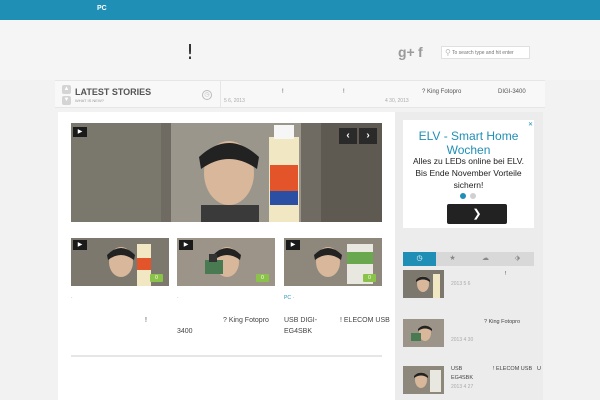 Image resolution: width=600 pixels, height=400 pixels. What do you see at coordinates (185, 331) in the screenshot?
I see `post-title: 3400` at bounding box center [185, 331].